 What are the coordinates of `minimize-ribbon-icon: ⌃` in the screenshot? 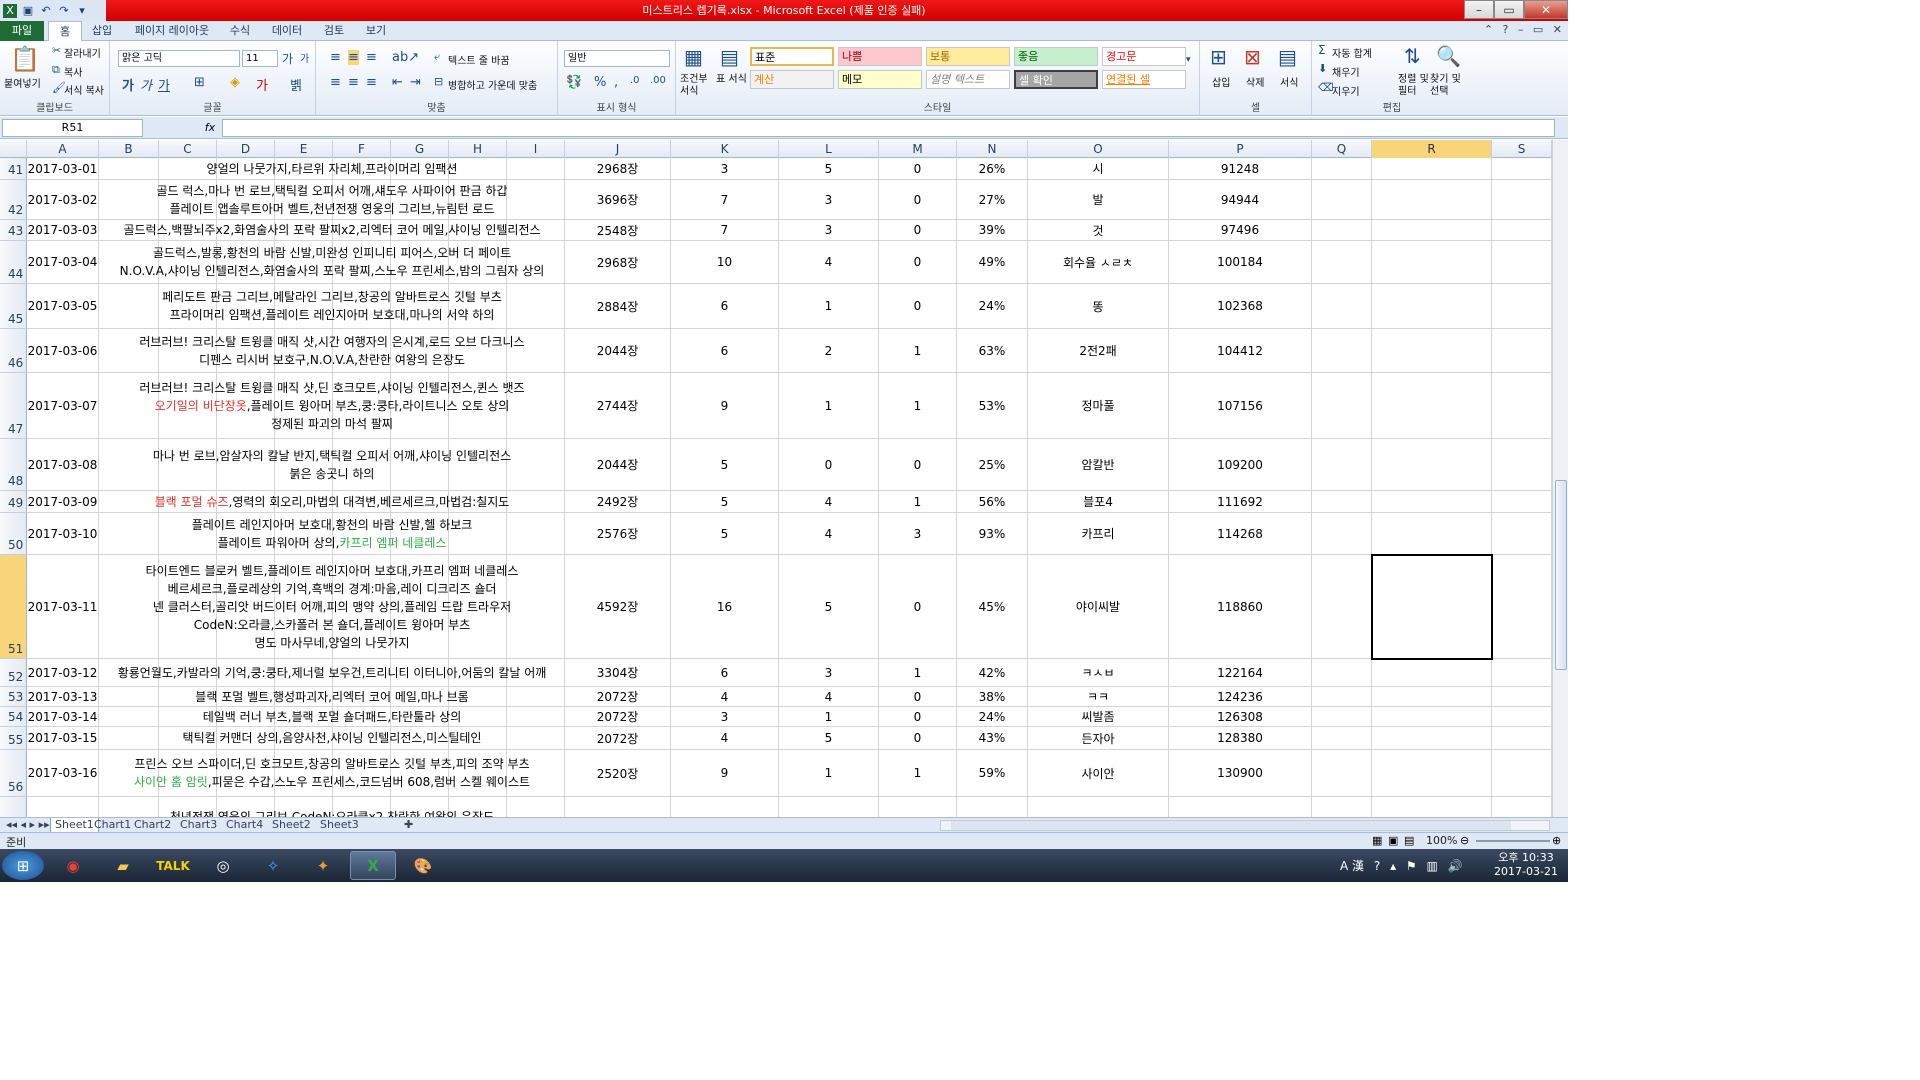 It's located at (1488, 29).